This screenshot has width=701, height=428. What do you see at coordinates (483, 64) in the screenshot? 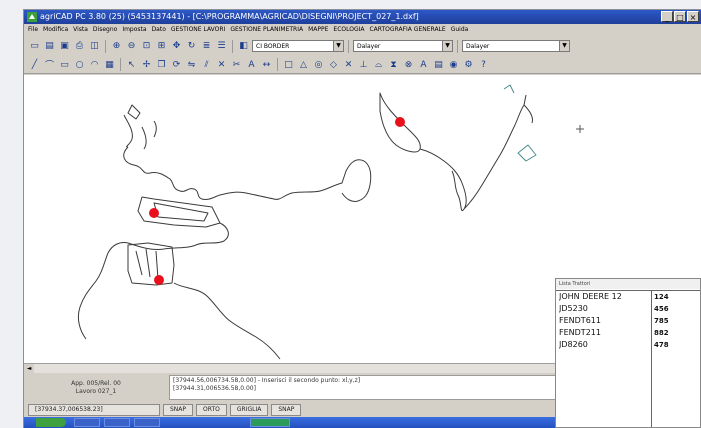
I see `help-icon: ?` at bounding box center [483, 64].